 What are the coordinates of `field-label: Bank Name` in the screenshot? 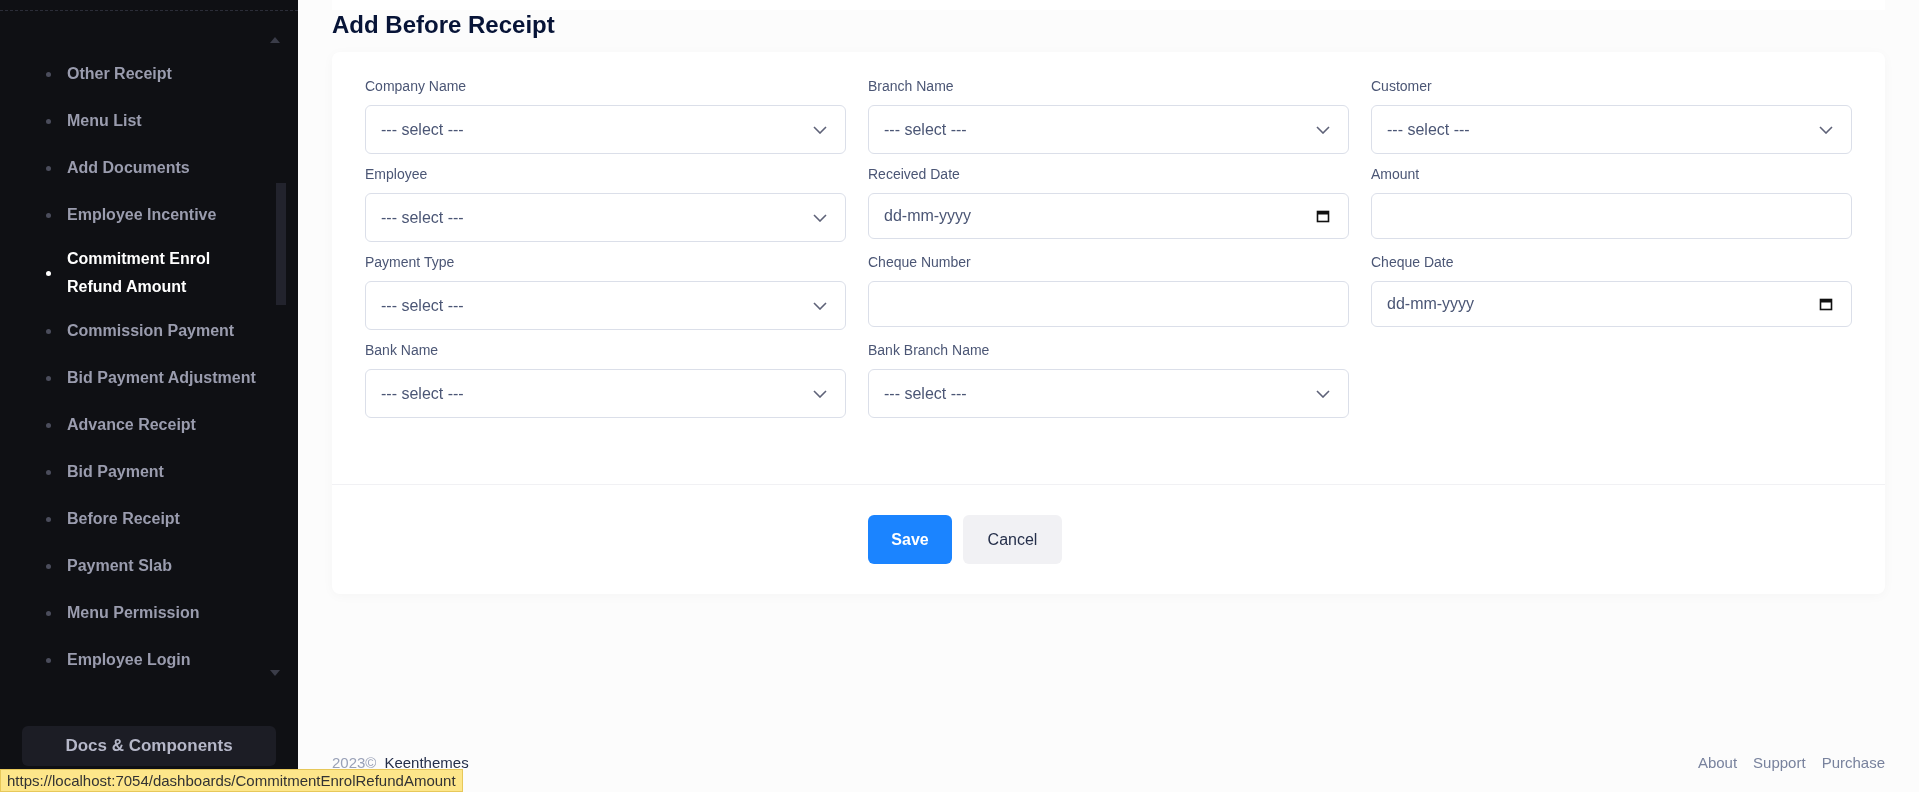 It's located at (402, 350).